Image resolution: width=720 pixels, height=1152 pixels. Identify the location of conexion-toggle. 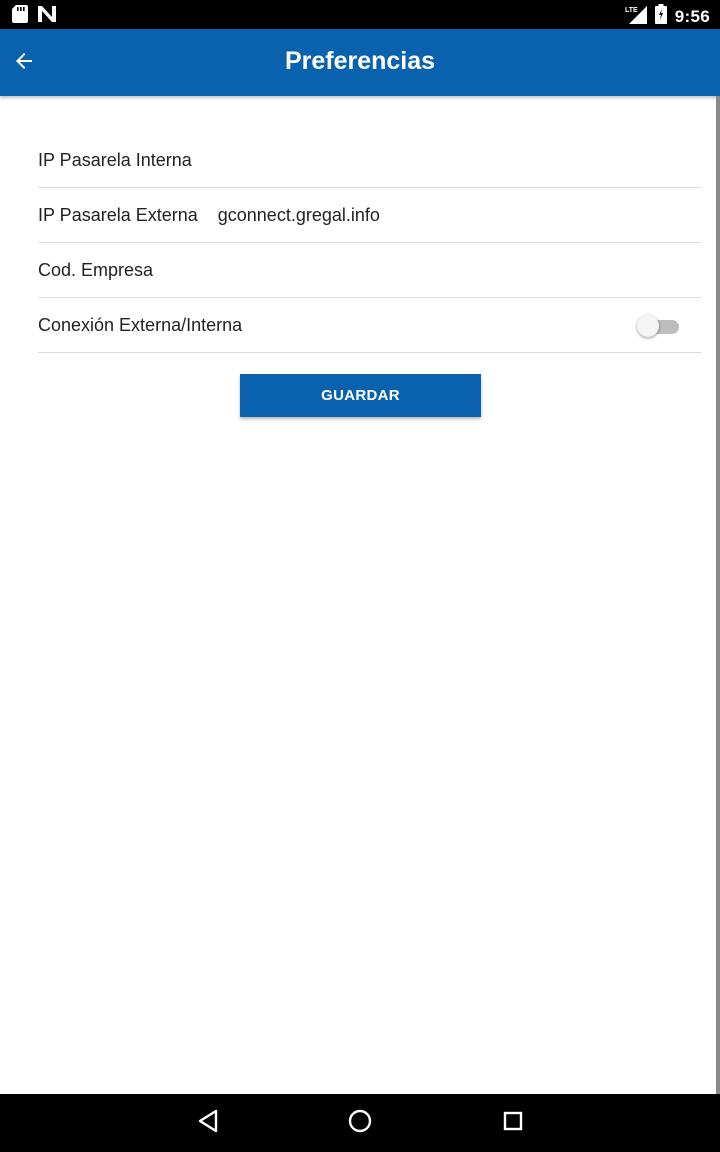
(659, 326).